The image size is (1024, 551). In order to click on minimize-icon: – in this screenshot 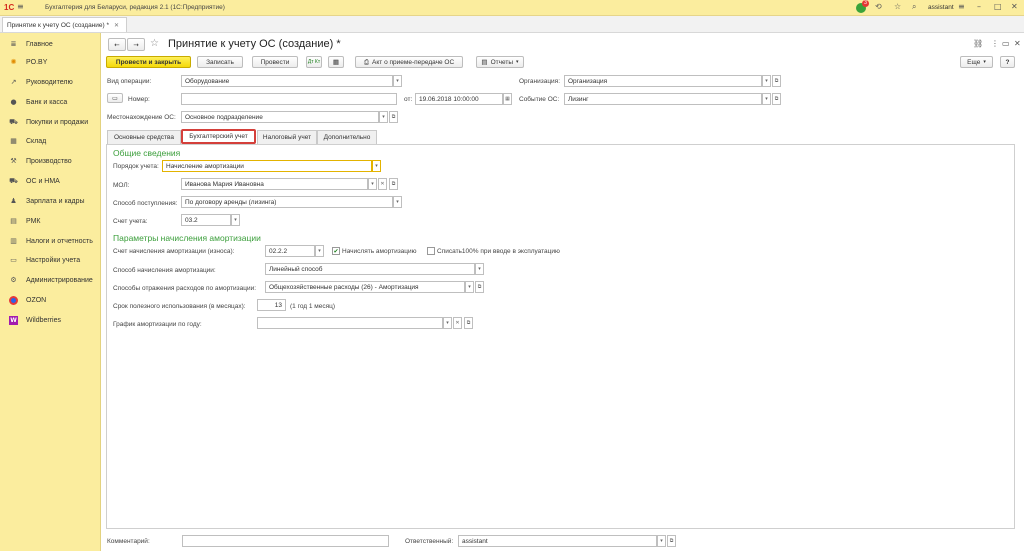, I will do `click(979, 6)`.